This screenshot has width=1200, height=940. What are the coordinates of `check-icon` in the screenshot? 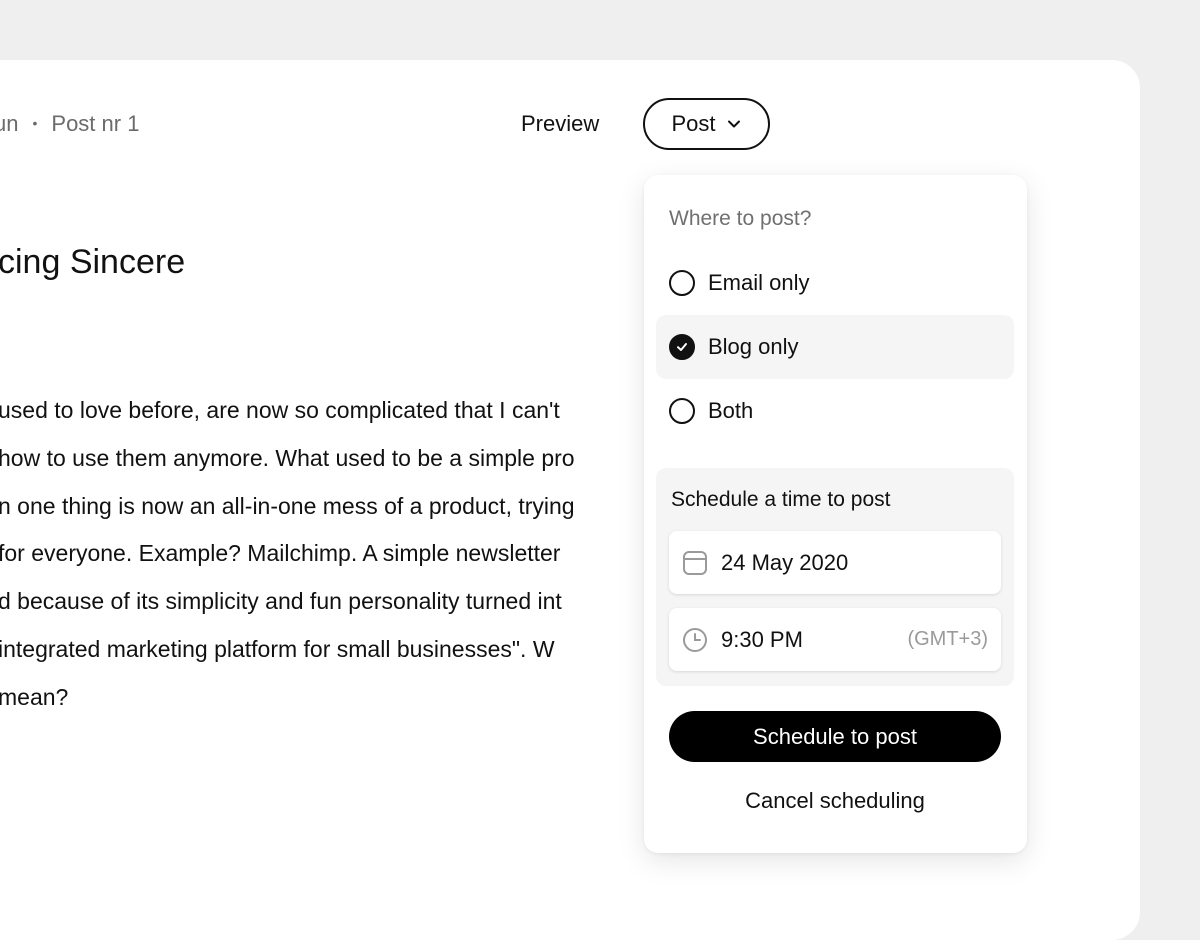 It's located at (682, 347).